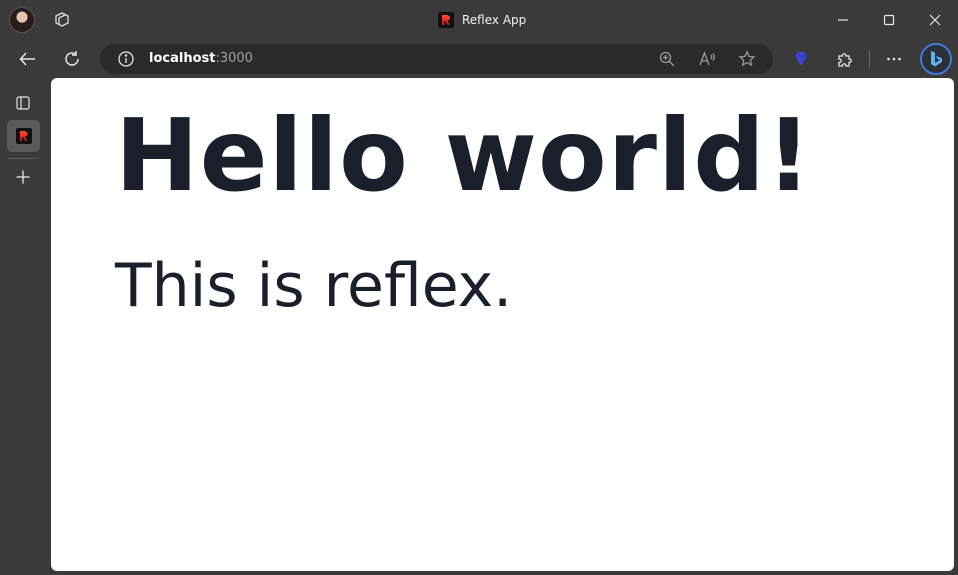 This screenshot has width=958, height=575. I want to click on new-tab-plus-icon, so click(23, 177).